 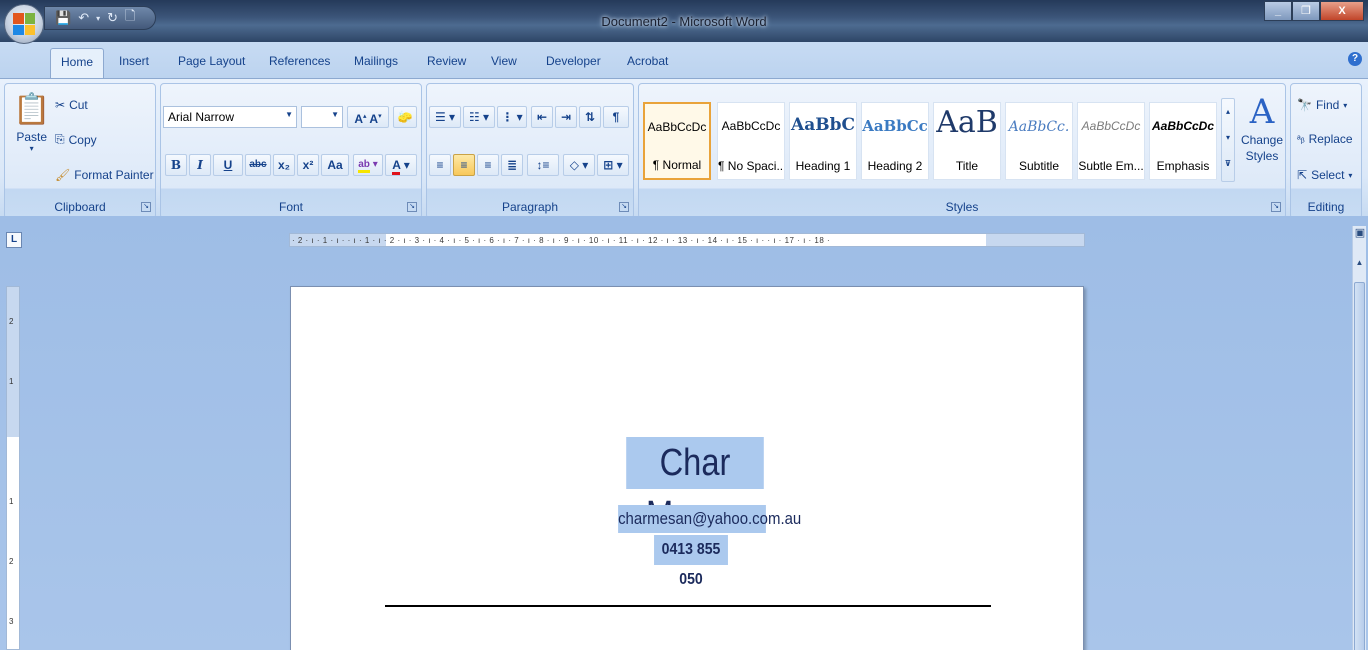 What do you see at coordinates (60, 105) in the screenshot?
I see `scissors-icon: ✂` at bounding box center [60, 105].